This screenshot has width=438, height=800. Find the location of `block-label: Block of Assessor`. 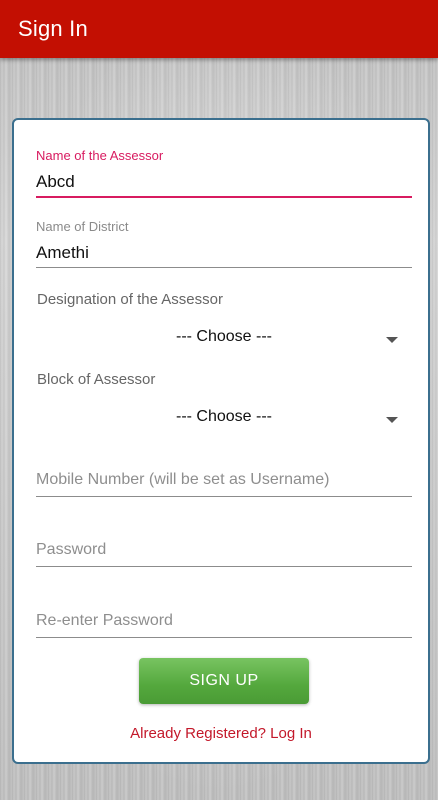

block-label: Block of Assessor is located at coordinates (96, 379).